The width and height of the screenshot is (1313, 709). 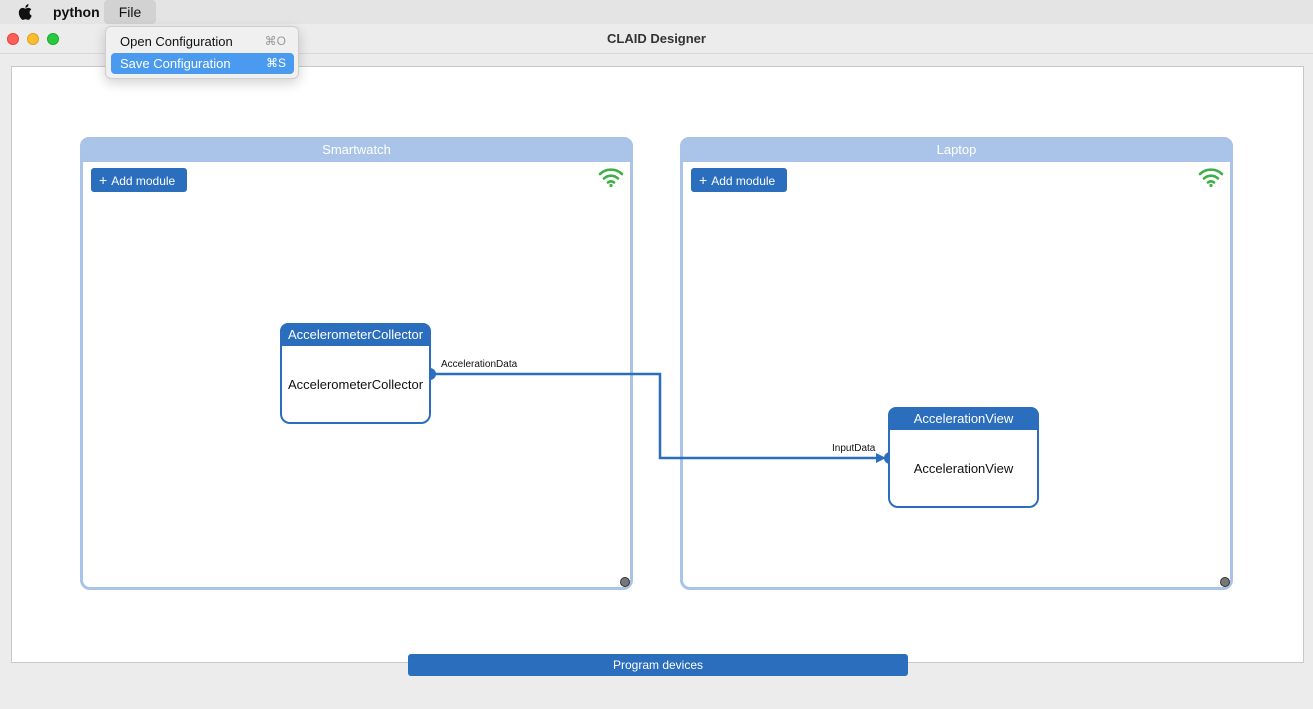 I want to click on app-menu-python: python, so click(x=76, y=12).